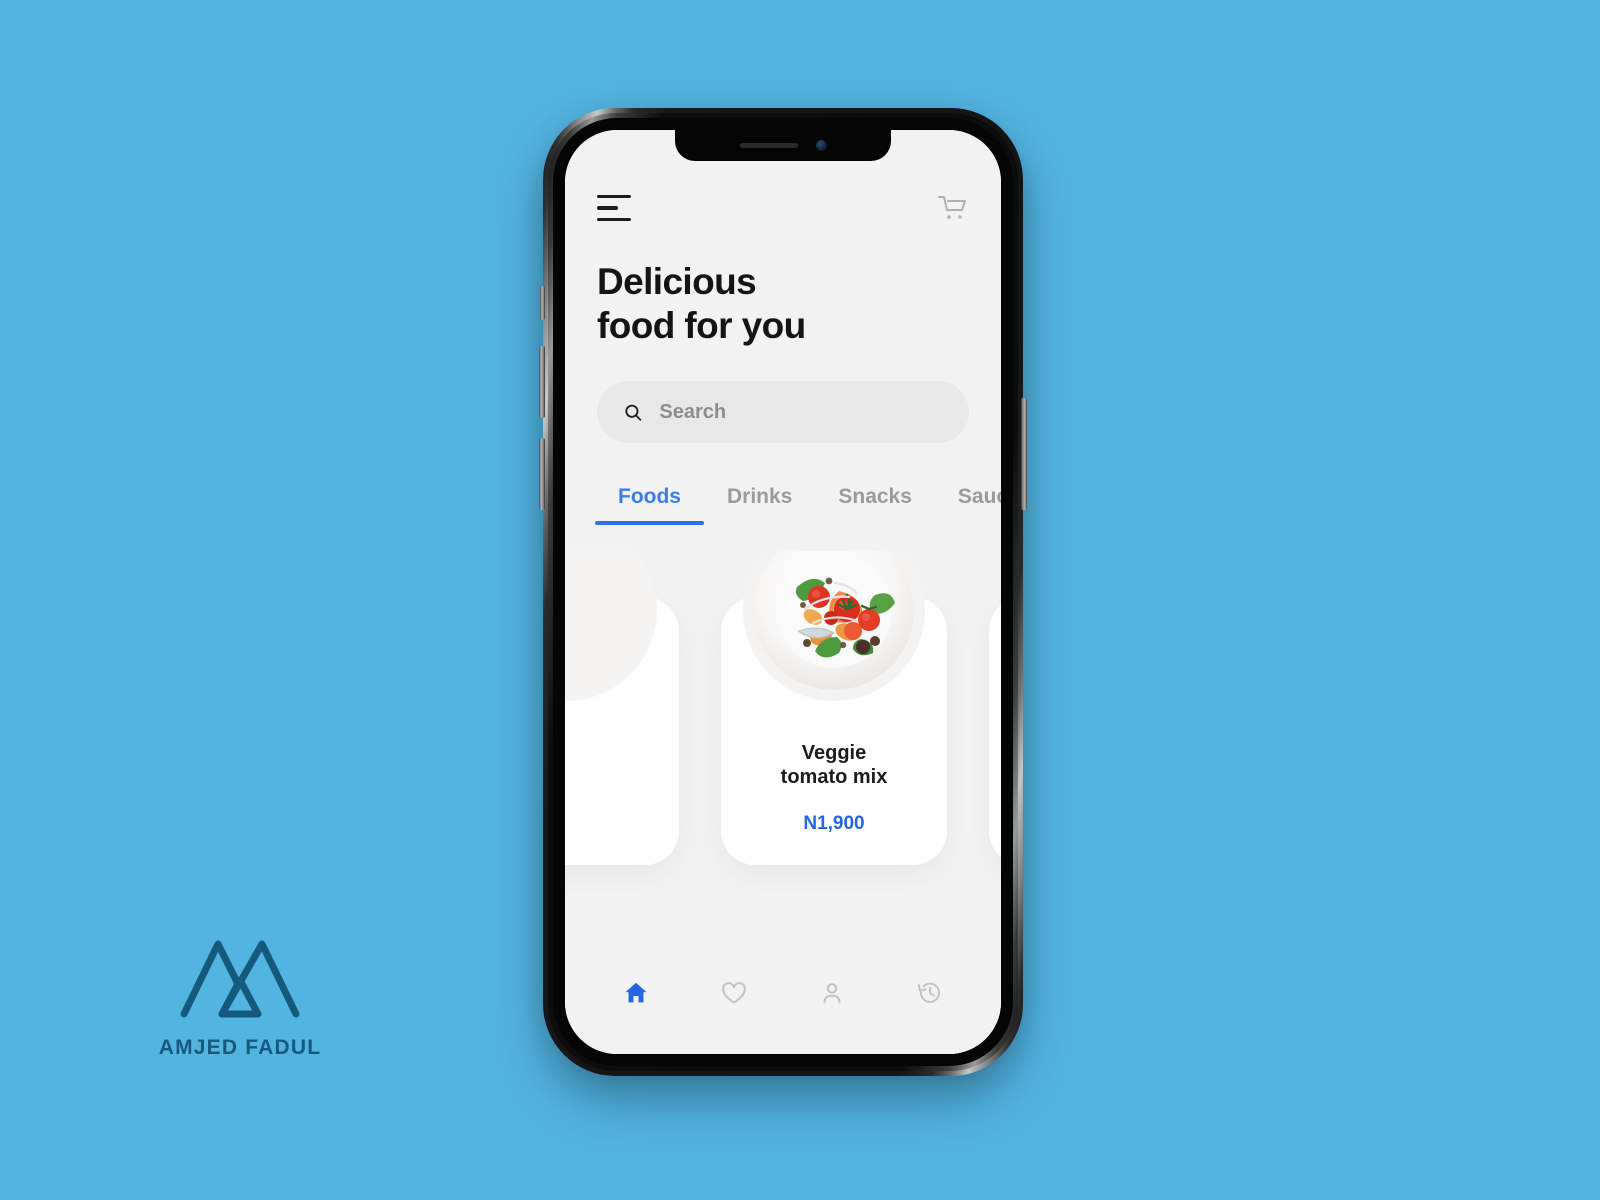 The width and height of the screenshot is (1600, 1200). What do you see at coordinates (968, 505) in the screenshot?
I see `tab-sauces: Sauces` at bounding box center [968, 505].